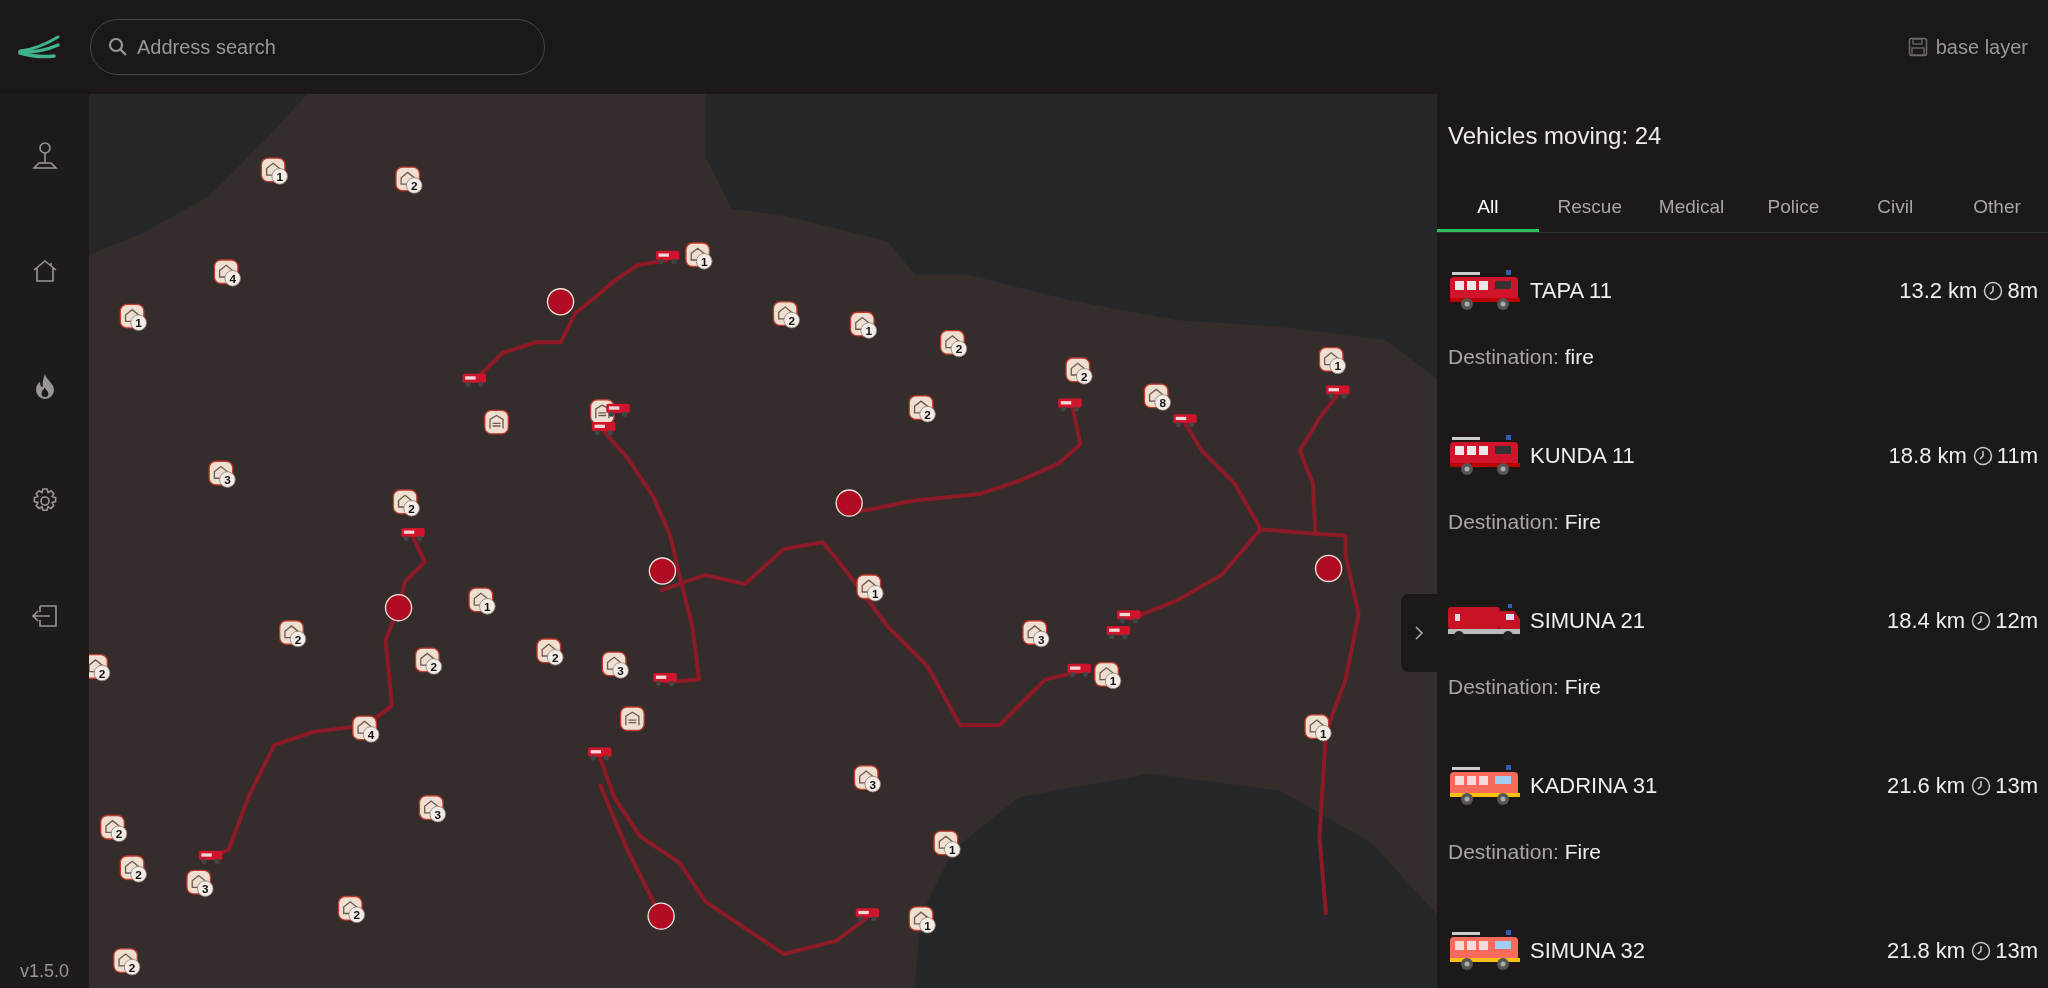 This screenshot has width=2048, height=988. What do you see at coordinates (44, 971) in the screenshot?
I see `version-label: v1.5.0` at bounding box center [44, 971].